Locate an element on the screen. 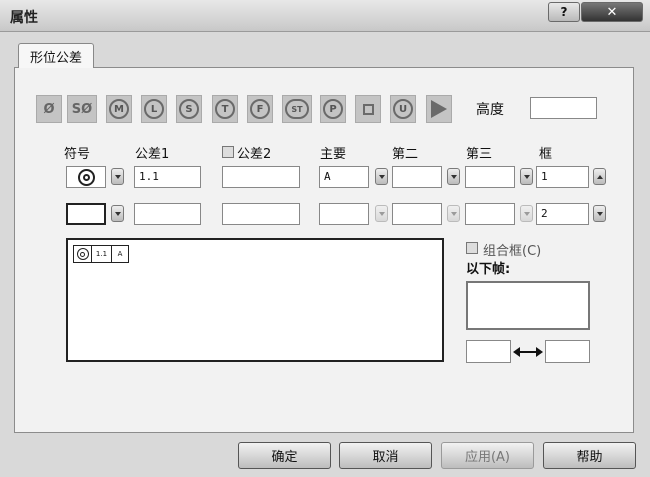  primary-input-row2 is located at coordinates (344, 214).